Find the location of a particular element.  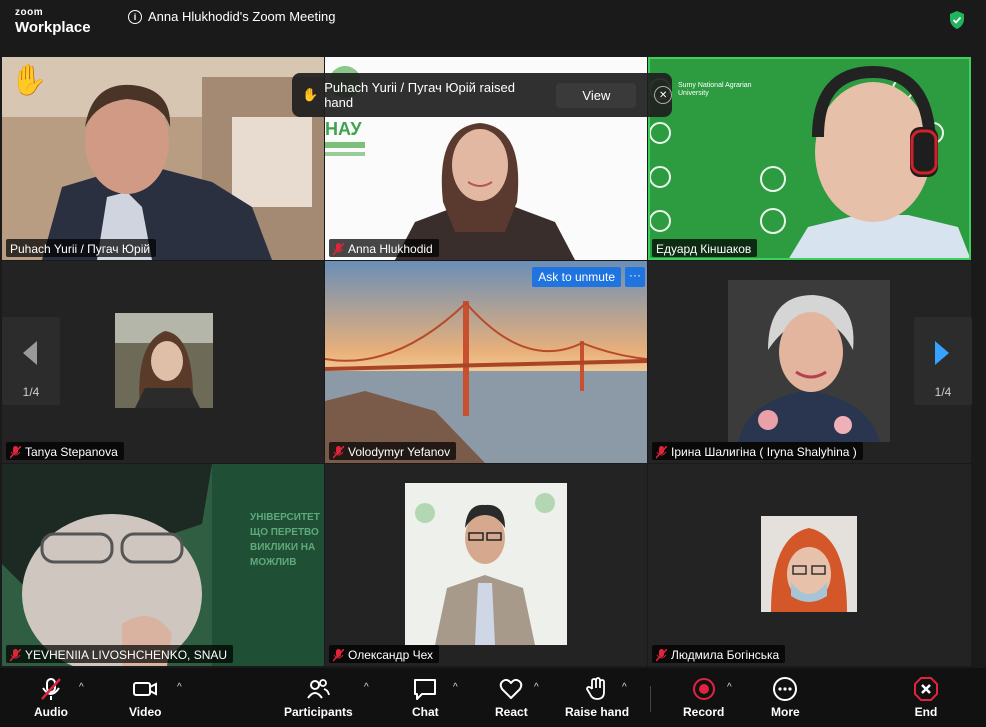

participant-name-tag: Людмила Богінська is located at coordinates (719, 654).